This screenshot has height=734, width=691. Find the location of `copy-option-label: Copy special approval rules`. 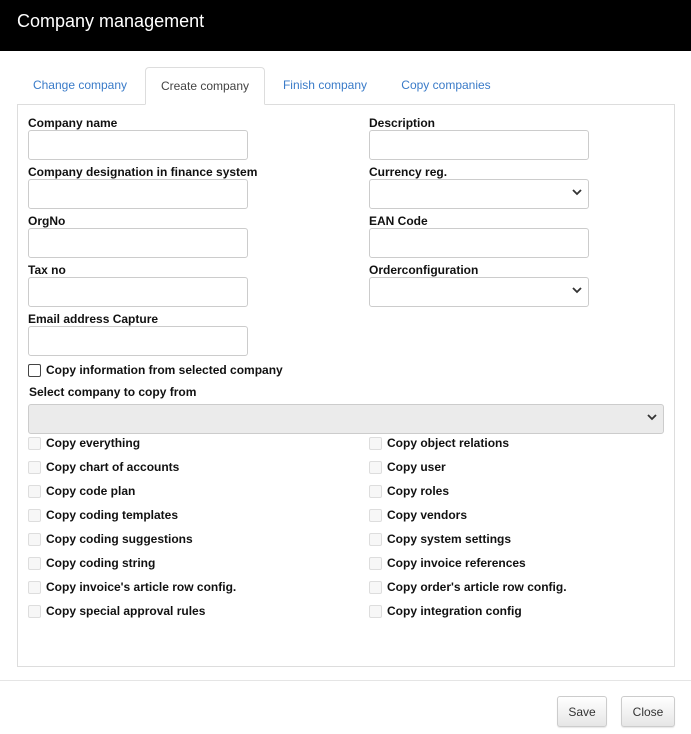

copy-option-label: Copy special approval rules is located at coordinates (126, 611).